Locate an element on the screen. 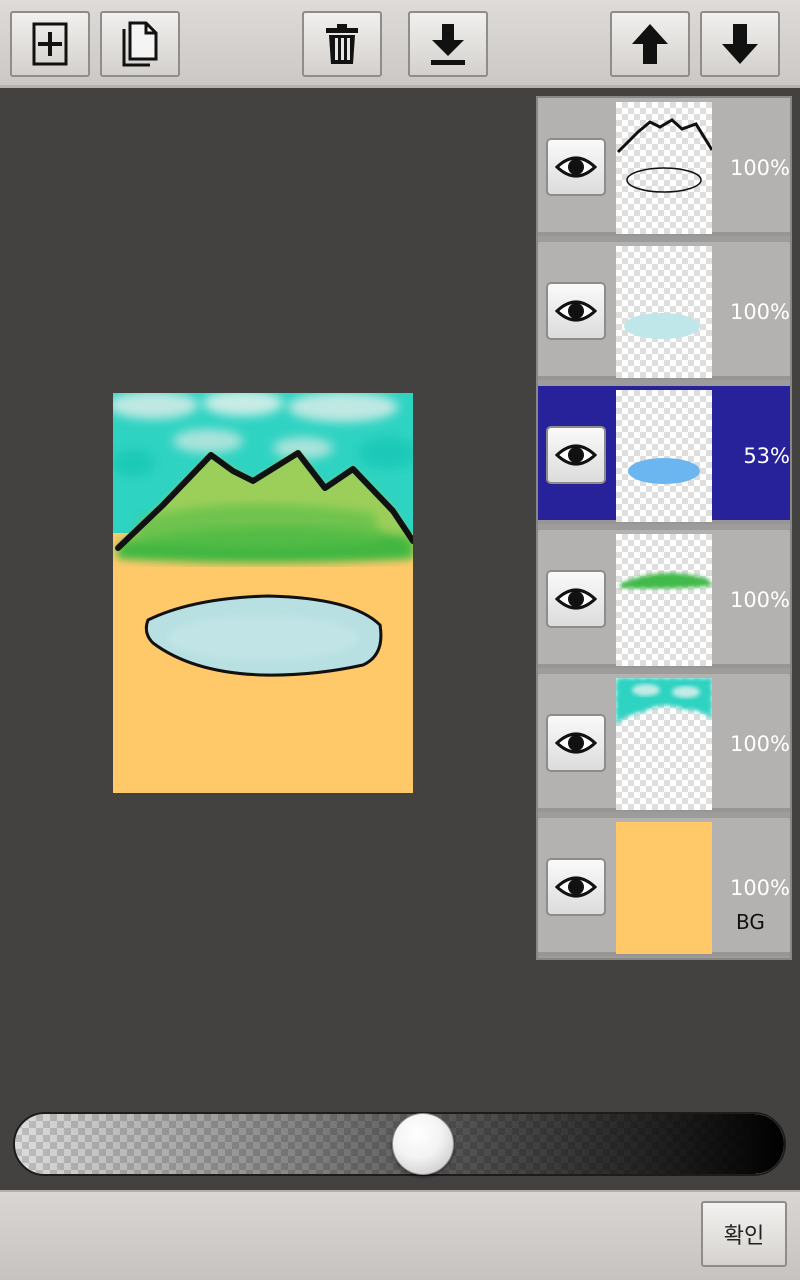  drawing-canvas is located at coordinates (263, 591).